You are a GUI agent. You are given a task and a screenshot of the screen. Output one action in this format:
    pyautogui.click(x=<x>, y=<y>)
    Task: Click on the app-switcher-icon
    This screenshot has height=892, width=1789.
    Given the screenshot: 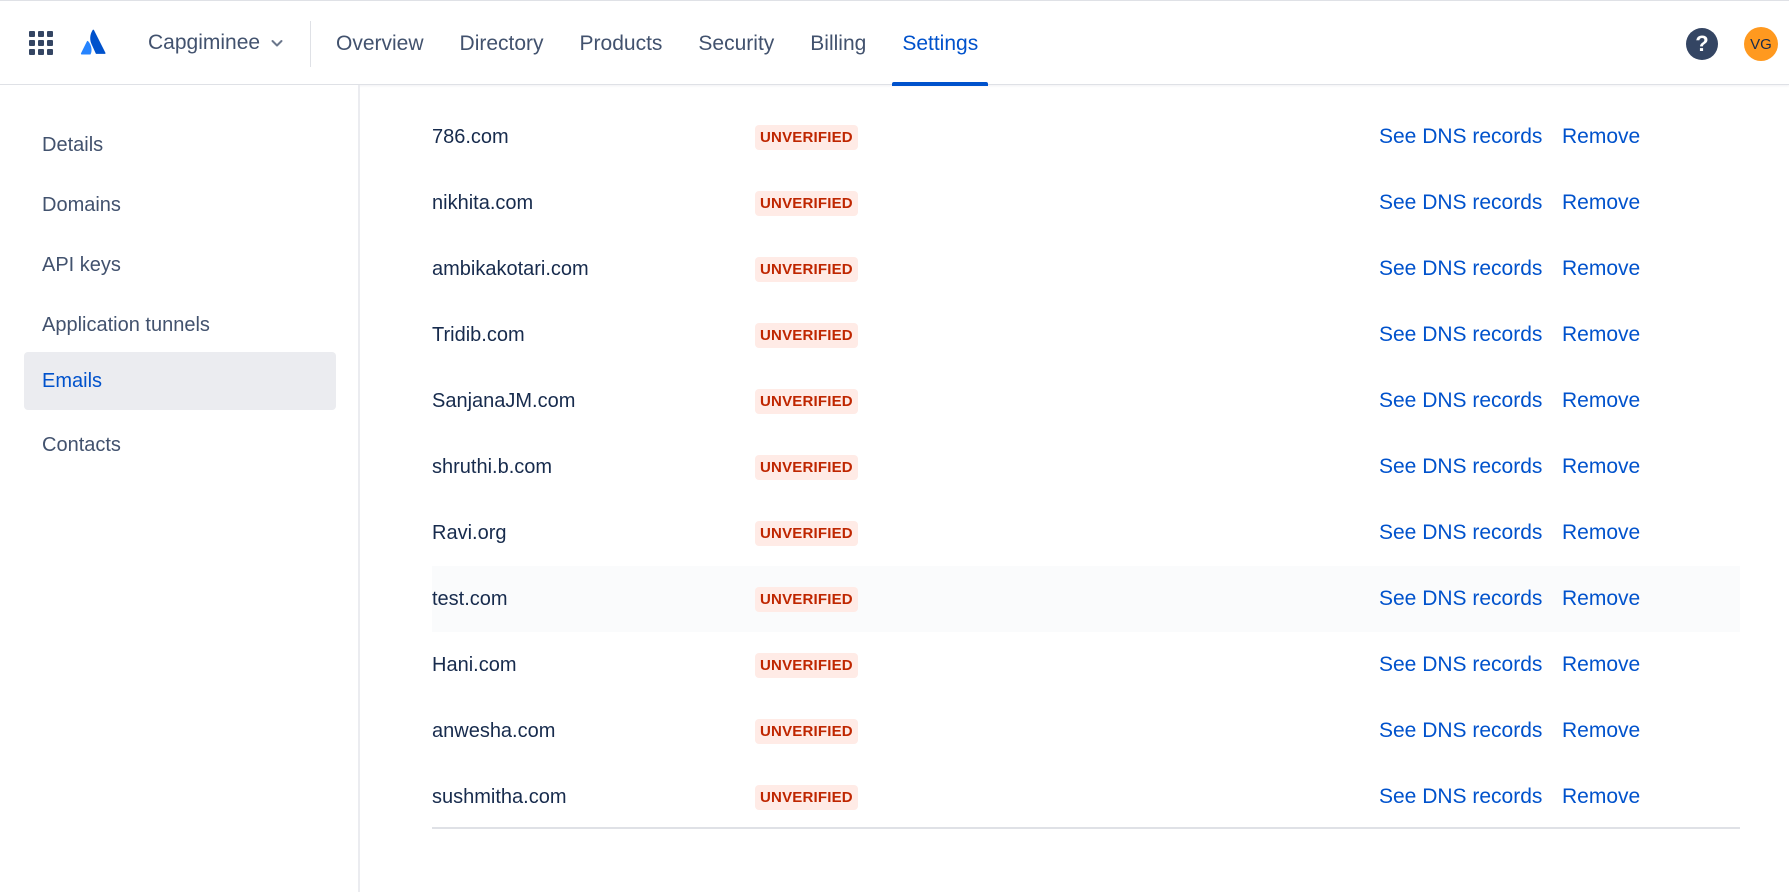 What is the action you would take?
    pyautogui.click(x=41, y=43)
    